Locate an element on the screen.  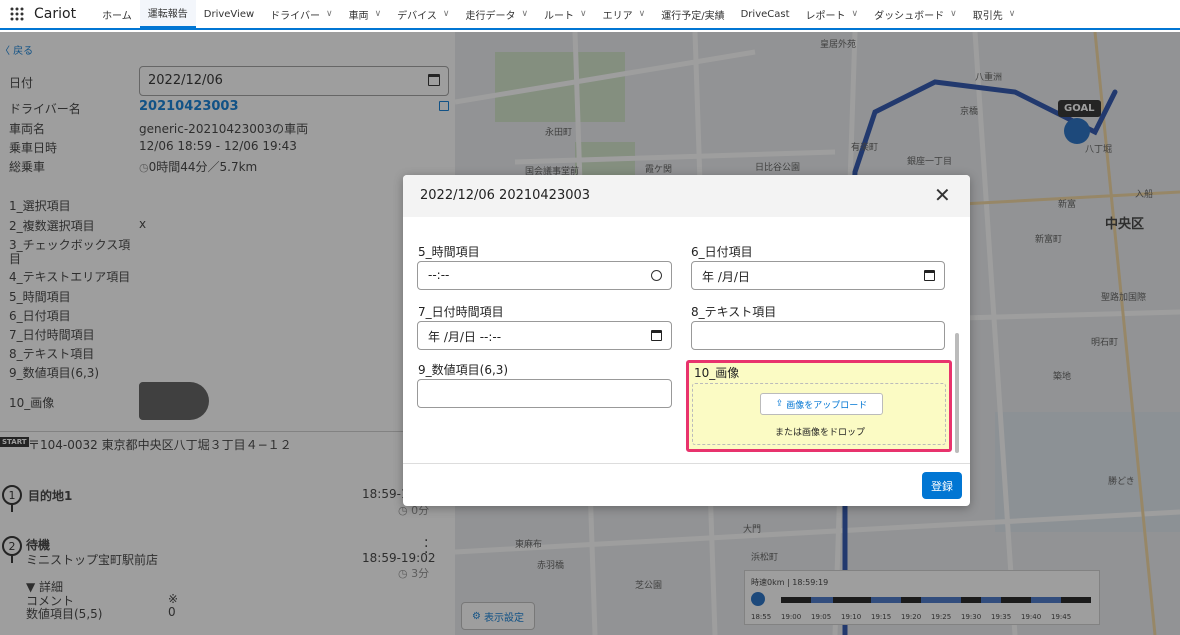
date-field-label: 6_日付項目 is located at coordinates (722, 252).